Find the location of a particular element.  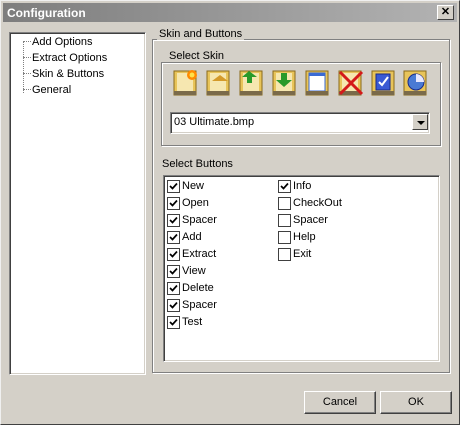

open-archive-icon is located at coordinates (218, 83).